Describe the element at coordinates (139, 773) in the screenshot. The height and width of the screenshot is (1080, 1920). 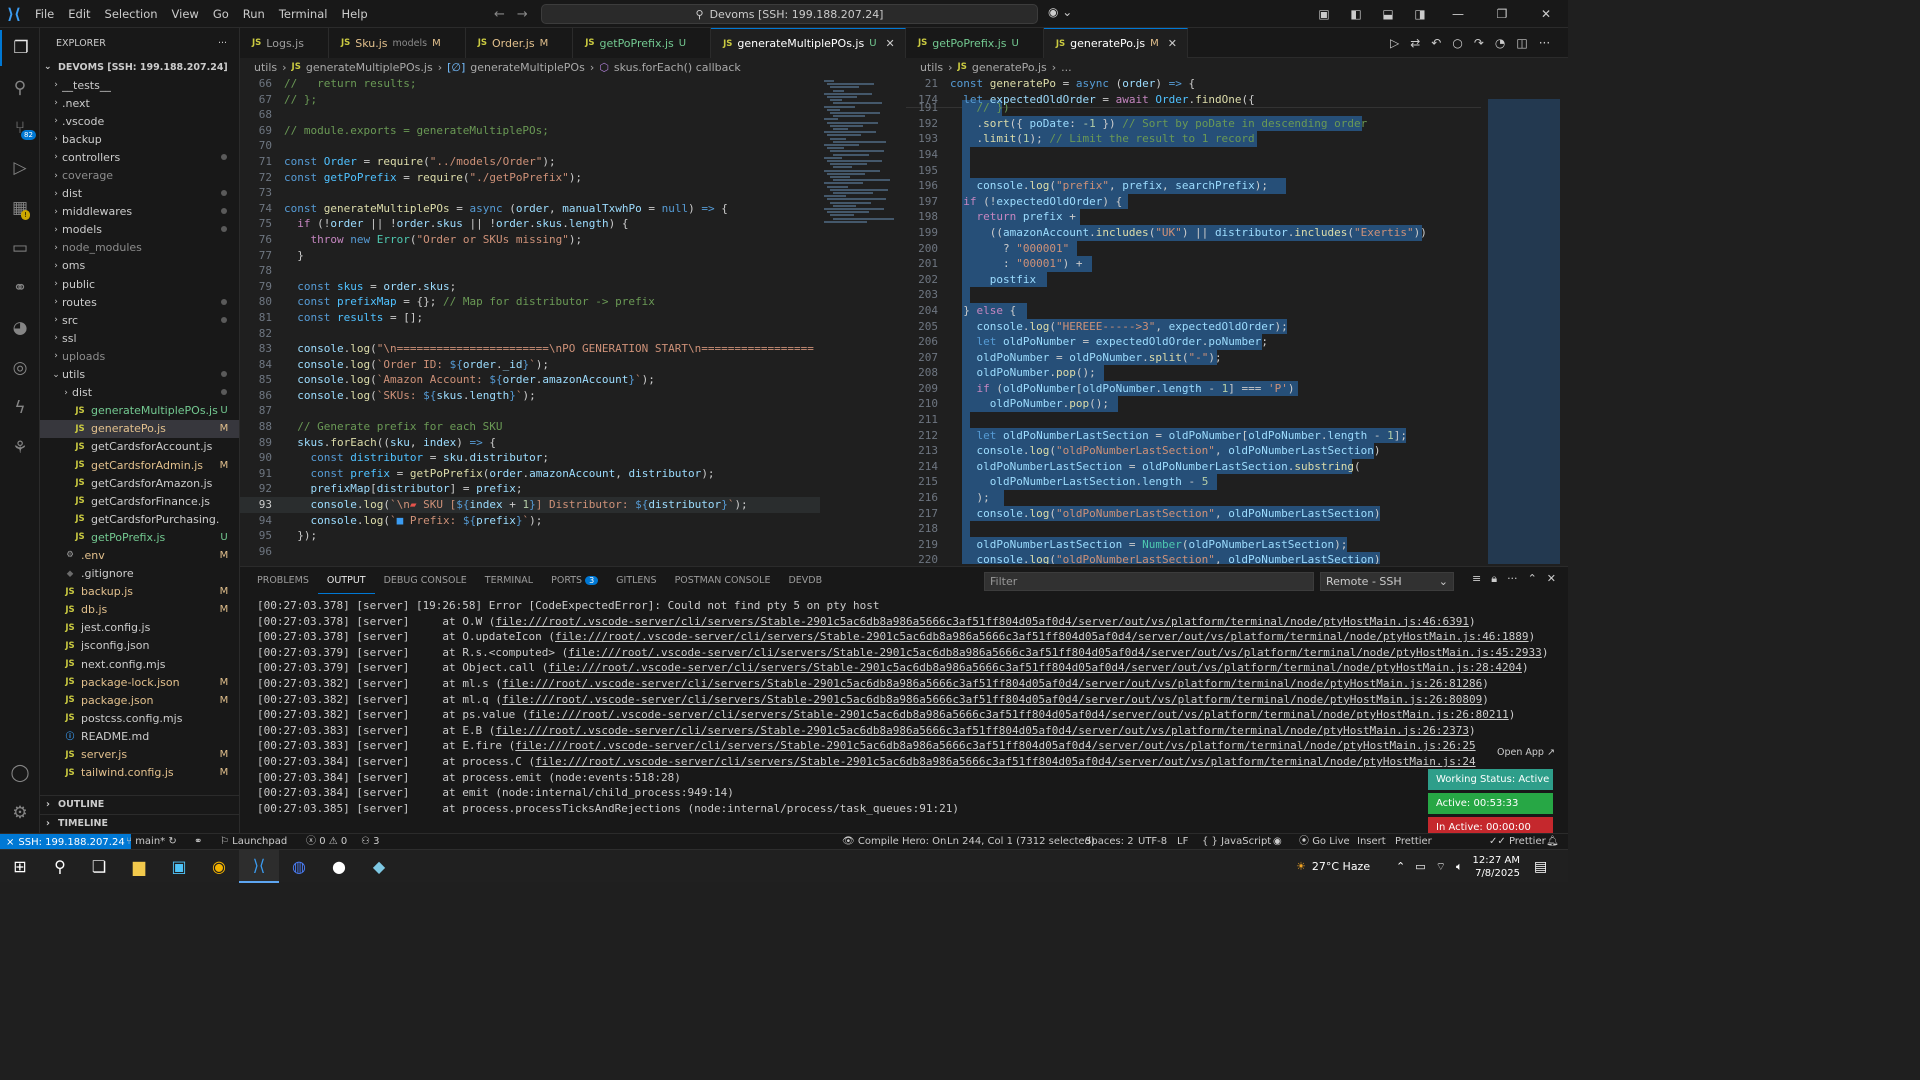
I see `tree-item: JS tailwind.config.js M` at that location.